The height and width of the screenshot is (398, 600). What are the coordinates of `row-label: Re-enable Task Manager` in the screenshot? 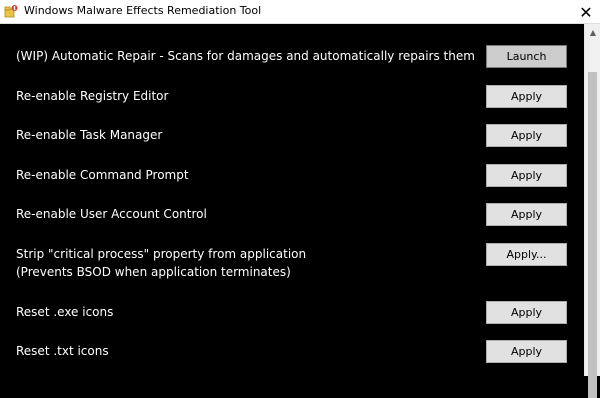 It's located at (89, 135).